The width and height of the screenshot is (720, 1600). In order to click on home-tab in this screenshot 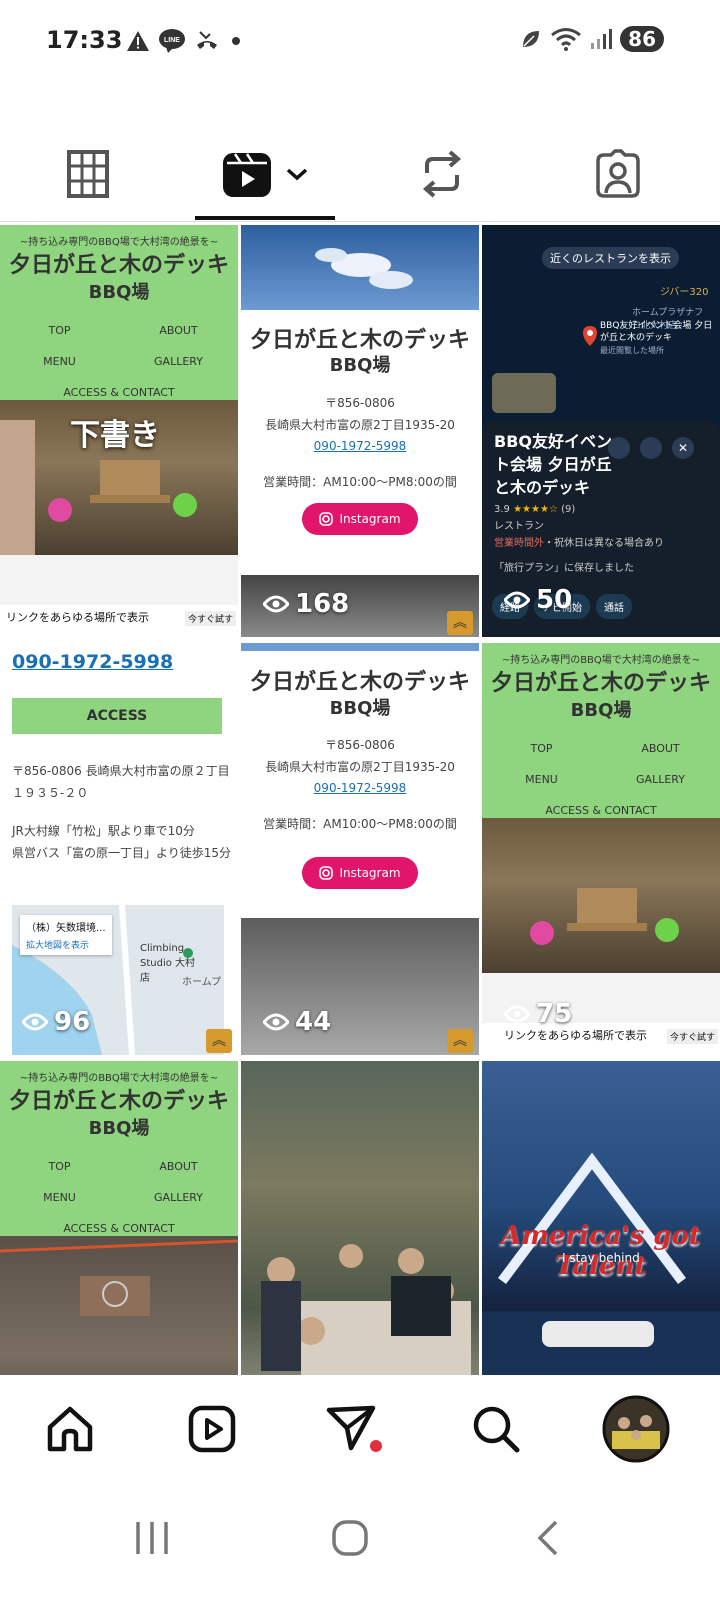, I will do `click(70, 1429)`.